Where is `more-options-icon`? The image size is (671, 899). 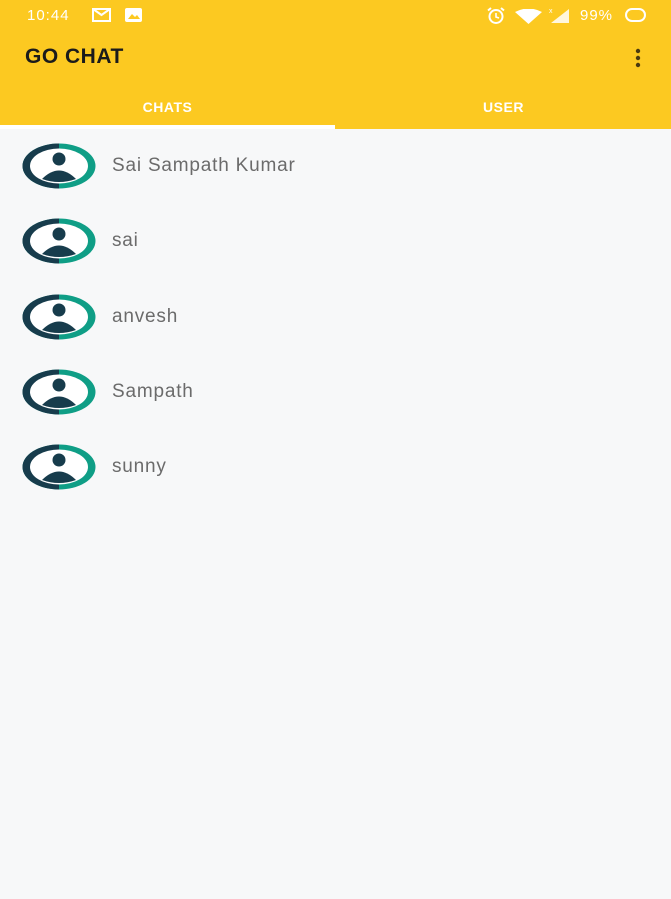 more-options-icon is located at coordinates (638, 58).